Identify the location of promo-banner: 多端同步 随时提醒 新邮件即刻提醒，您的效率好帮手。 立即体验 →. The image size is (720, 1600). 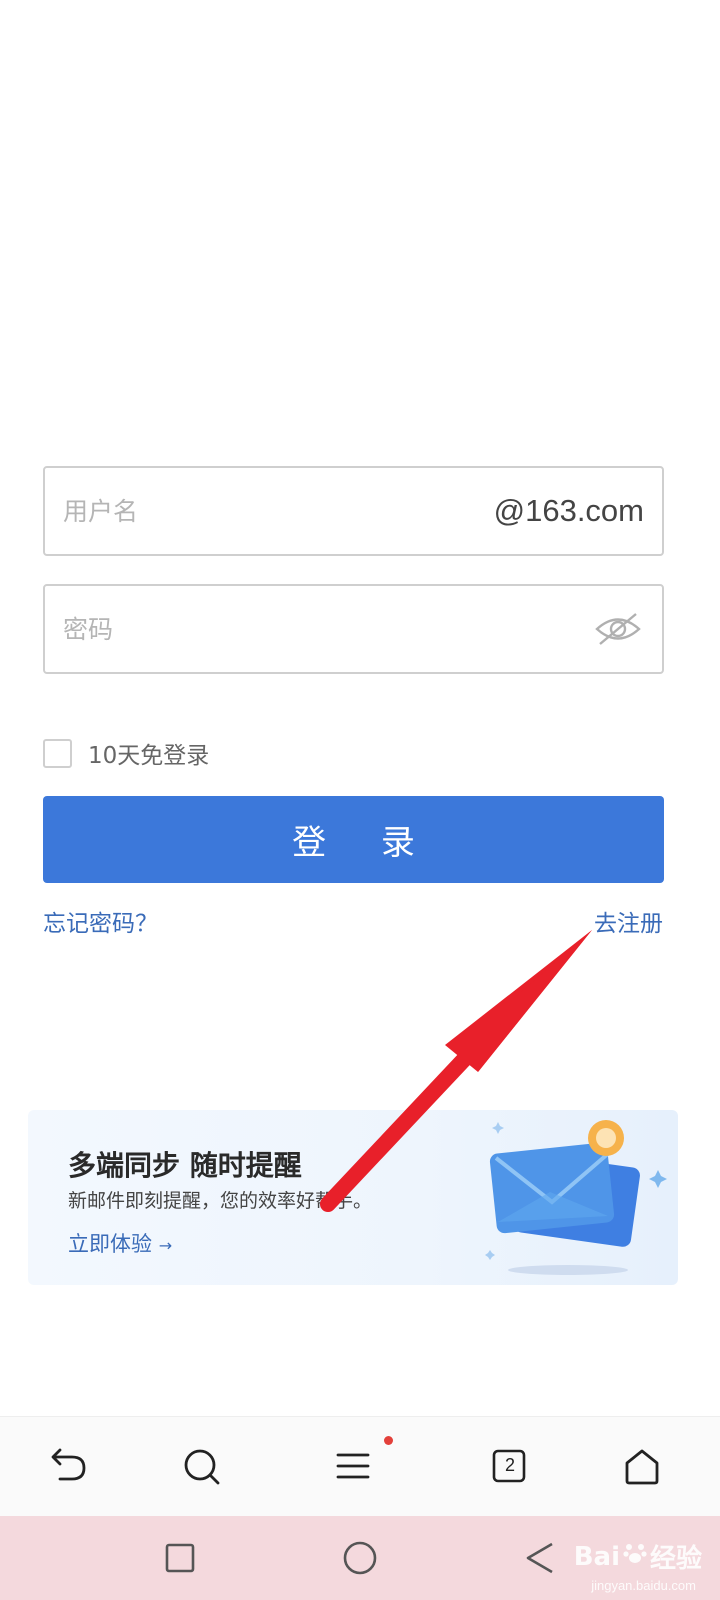
(353, 1197).